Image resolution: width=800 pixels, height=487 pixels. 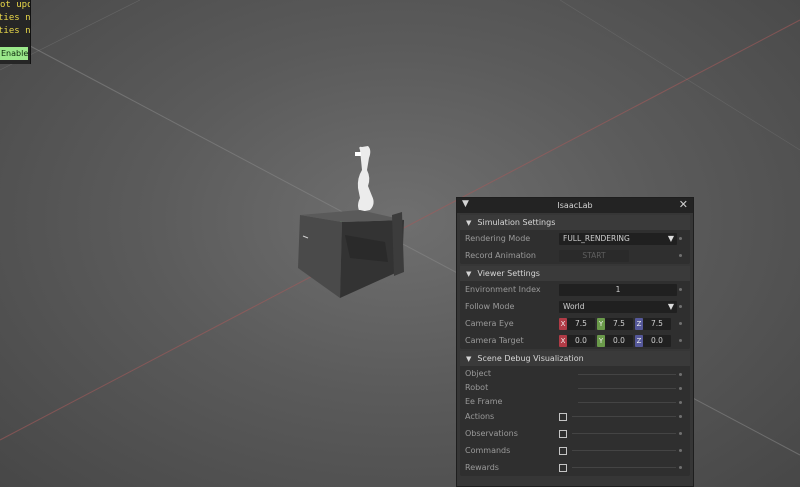 I want to click on section-title: Scene Debug Visualization, so click(x=530, y=358).